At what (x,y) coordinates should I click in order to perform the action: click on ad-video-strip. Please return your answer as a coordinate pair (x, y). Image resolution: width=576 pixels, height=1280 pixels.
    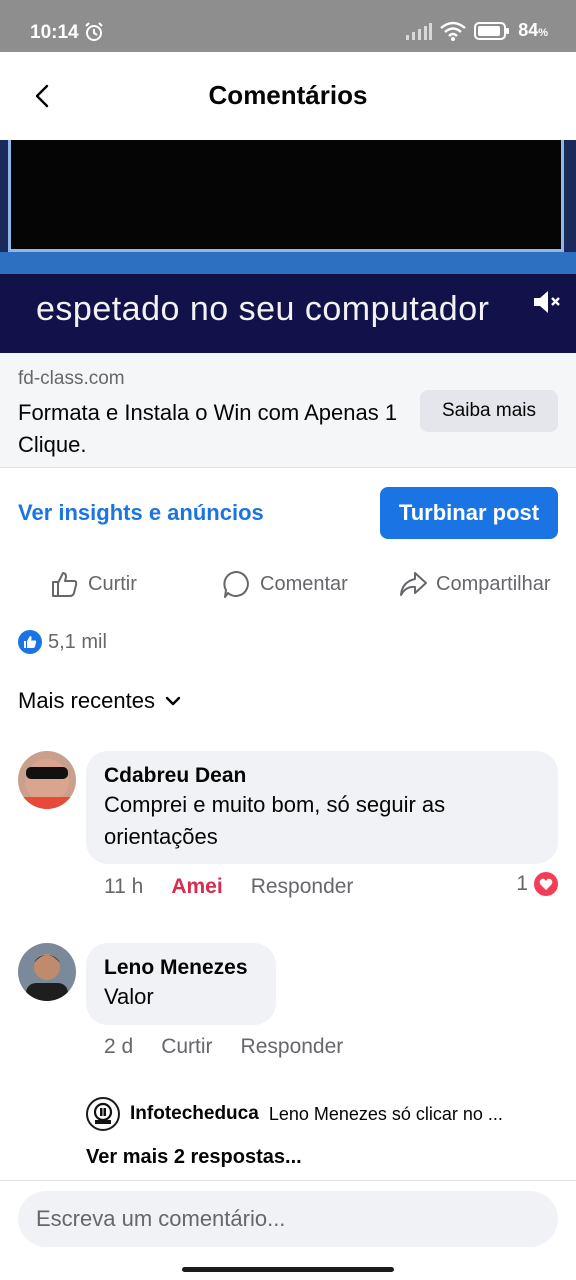
    Looking at the image, I should click on (288, 263).